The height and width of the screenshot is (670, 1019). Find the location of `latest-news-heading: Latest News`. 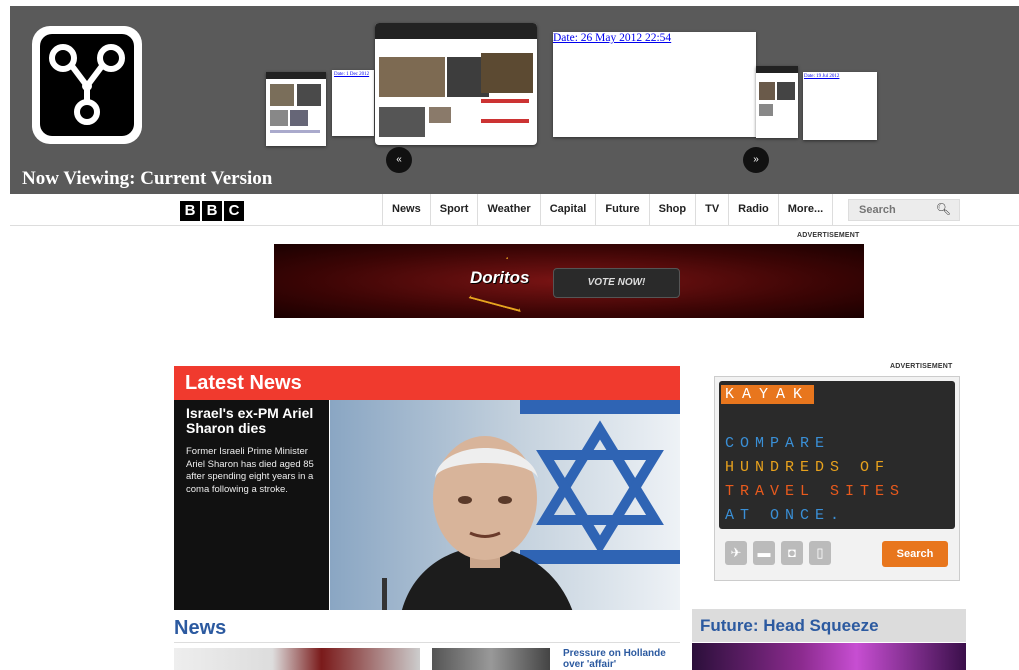

latest-news-heading: Latest News is located at coordinates (427, 383).